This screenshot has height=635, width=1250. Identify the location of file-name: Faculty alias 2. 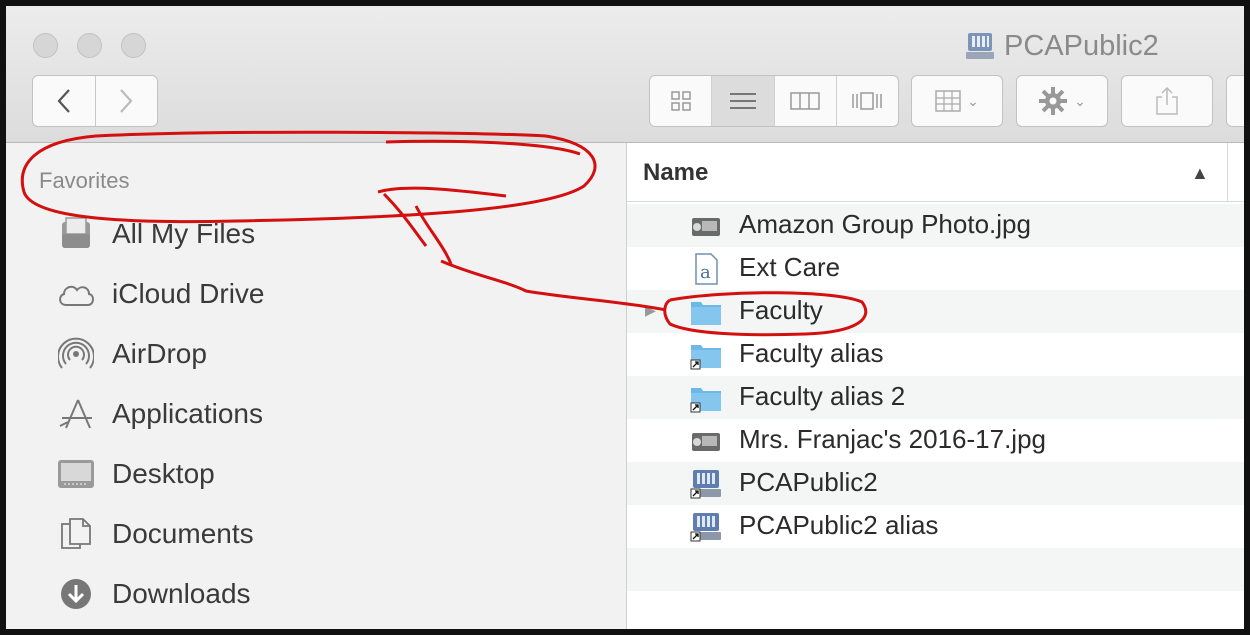
(822, 396).